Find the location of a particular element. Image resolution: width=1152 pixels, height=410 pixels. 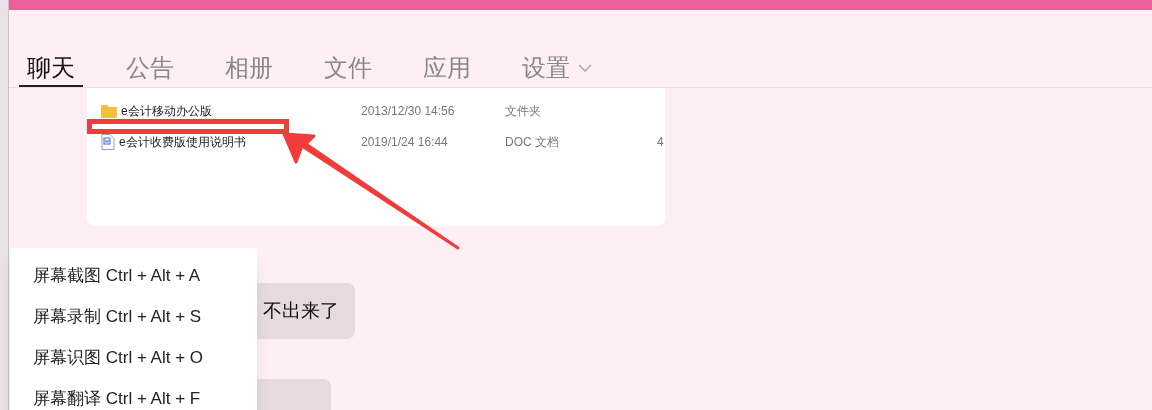

file-name: e会计收费版使用说明书 is located at coordinates (182, 142).